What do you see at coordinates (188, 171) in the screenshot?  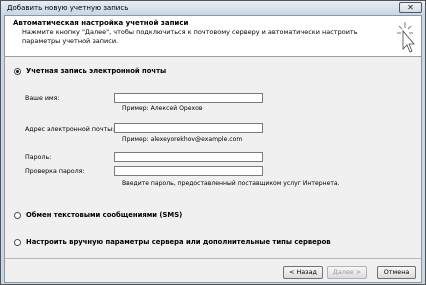 I see `password-confirm-input` at bounding box center [188, 171].